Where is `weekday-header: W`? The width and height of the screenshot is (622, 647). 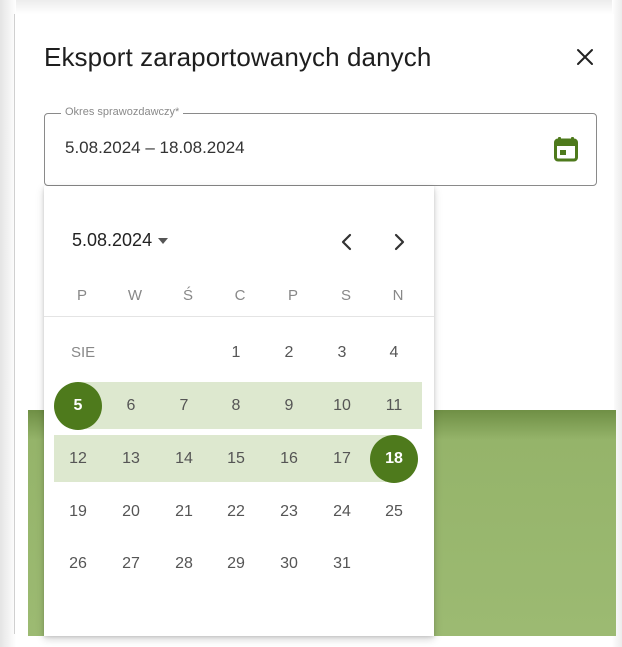 weekday-header: W is located at coordinates (135, 295).